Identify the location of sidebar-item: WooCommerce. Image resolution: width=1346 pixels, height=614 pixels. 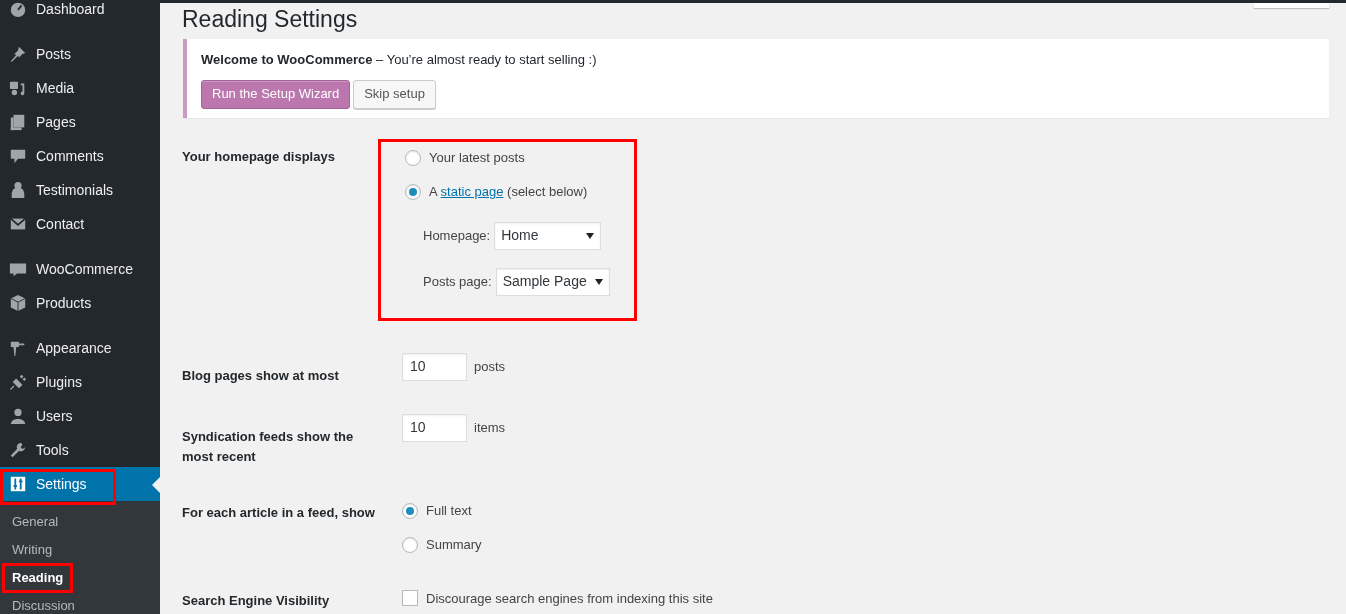
(80, 269).